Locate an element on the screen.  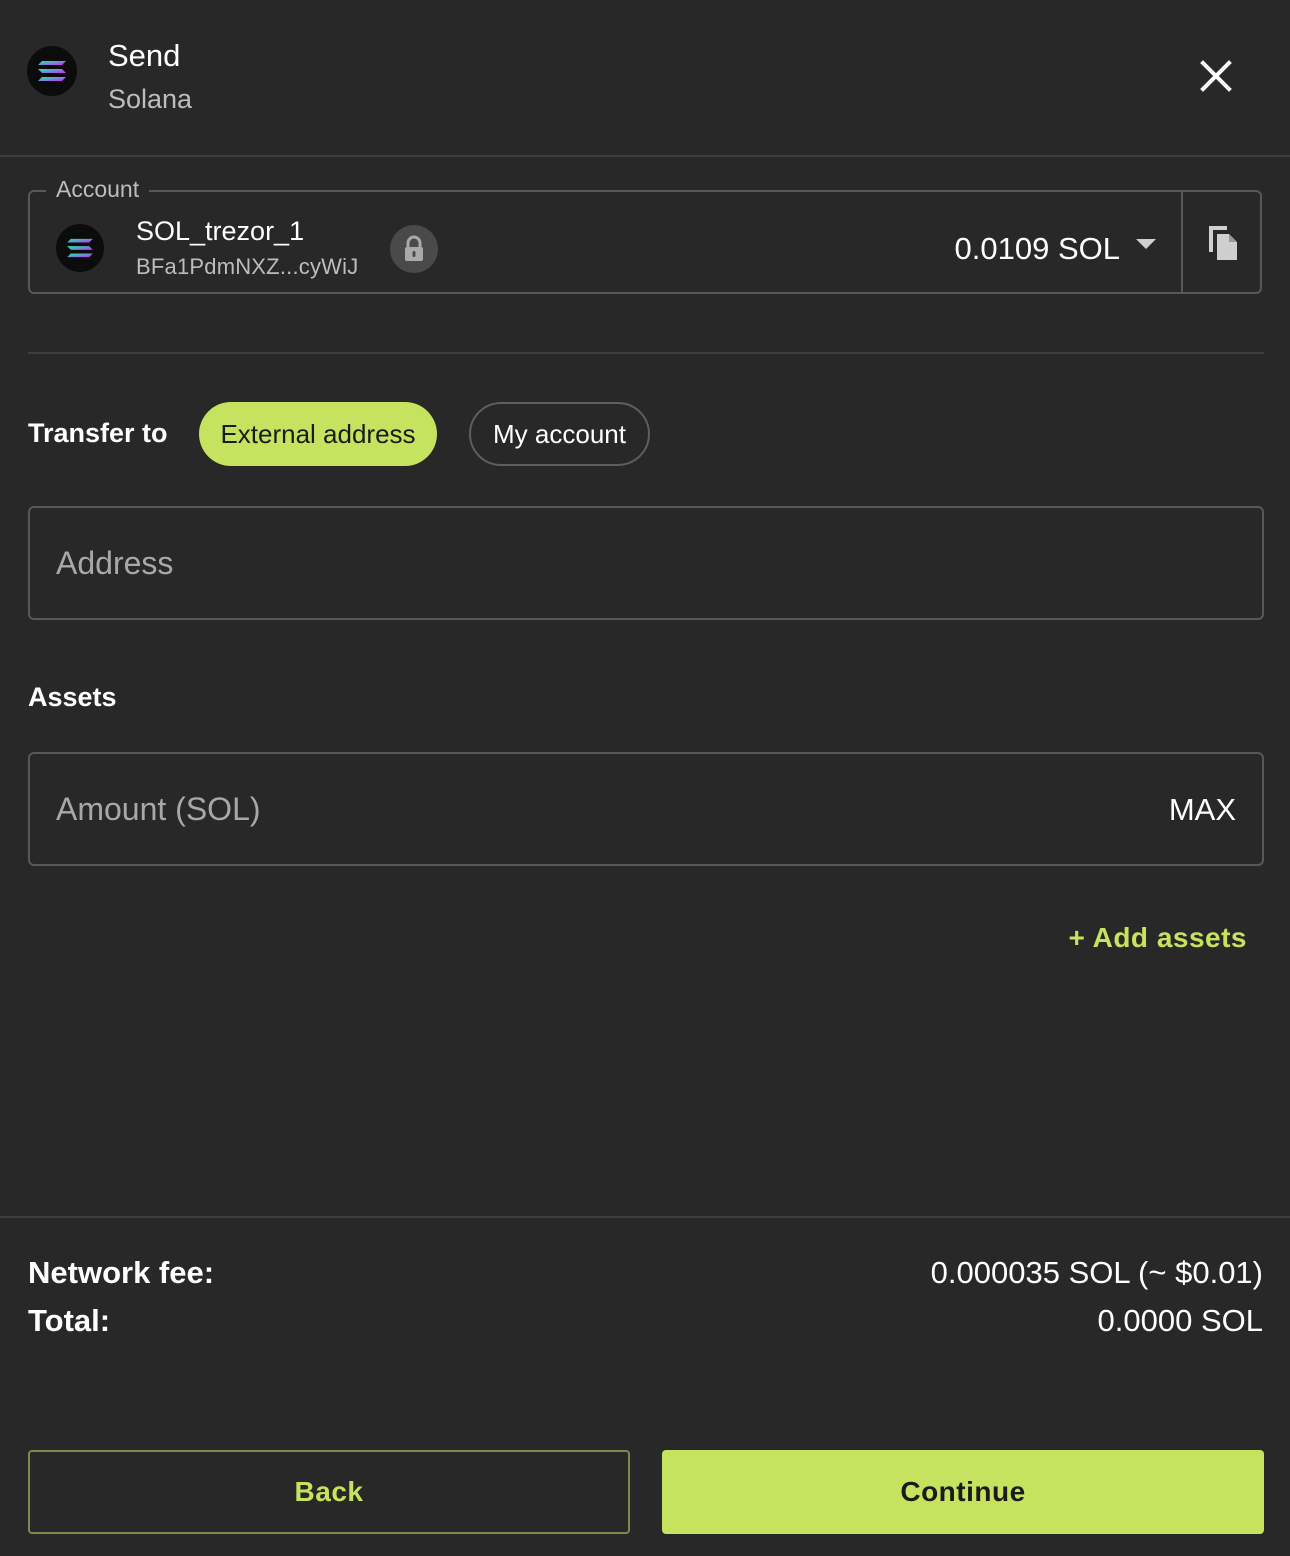
address-field is located at coordinates (646, 563).